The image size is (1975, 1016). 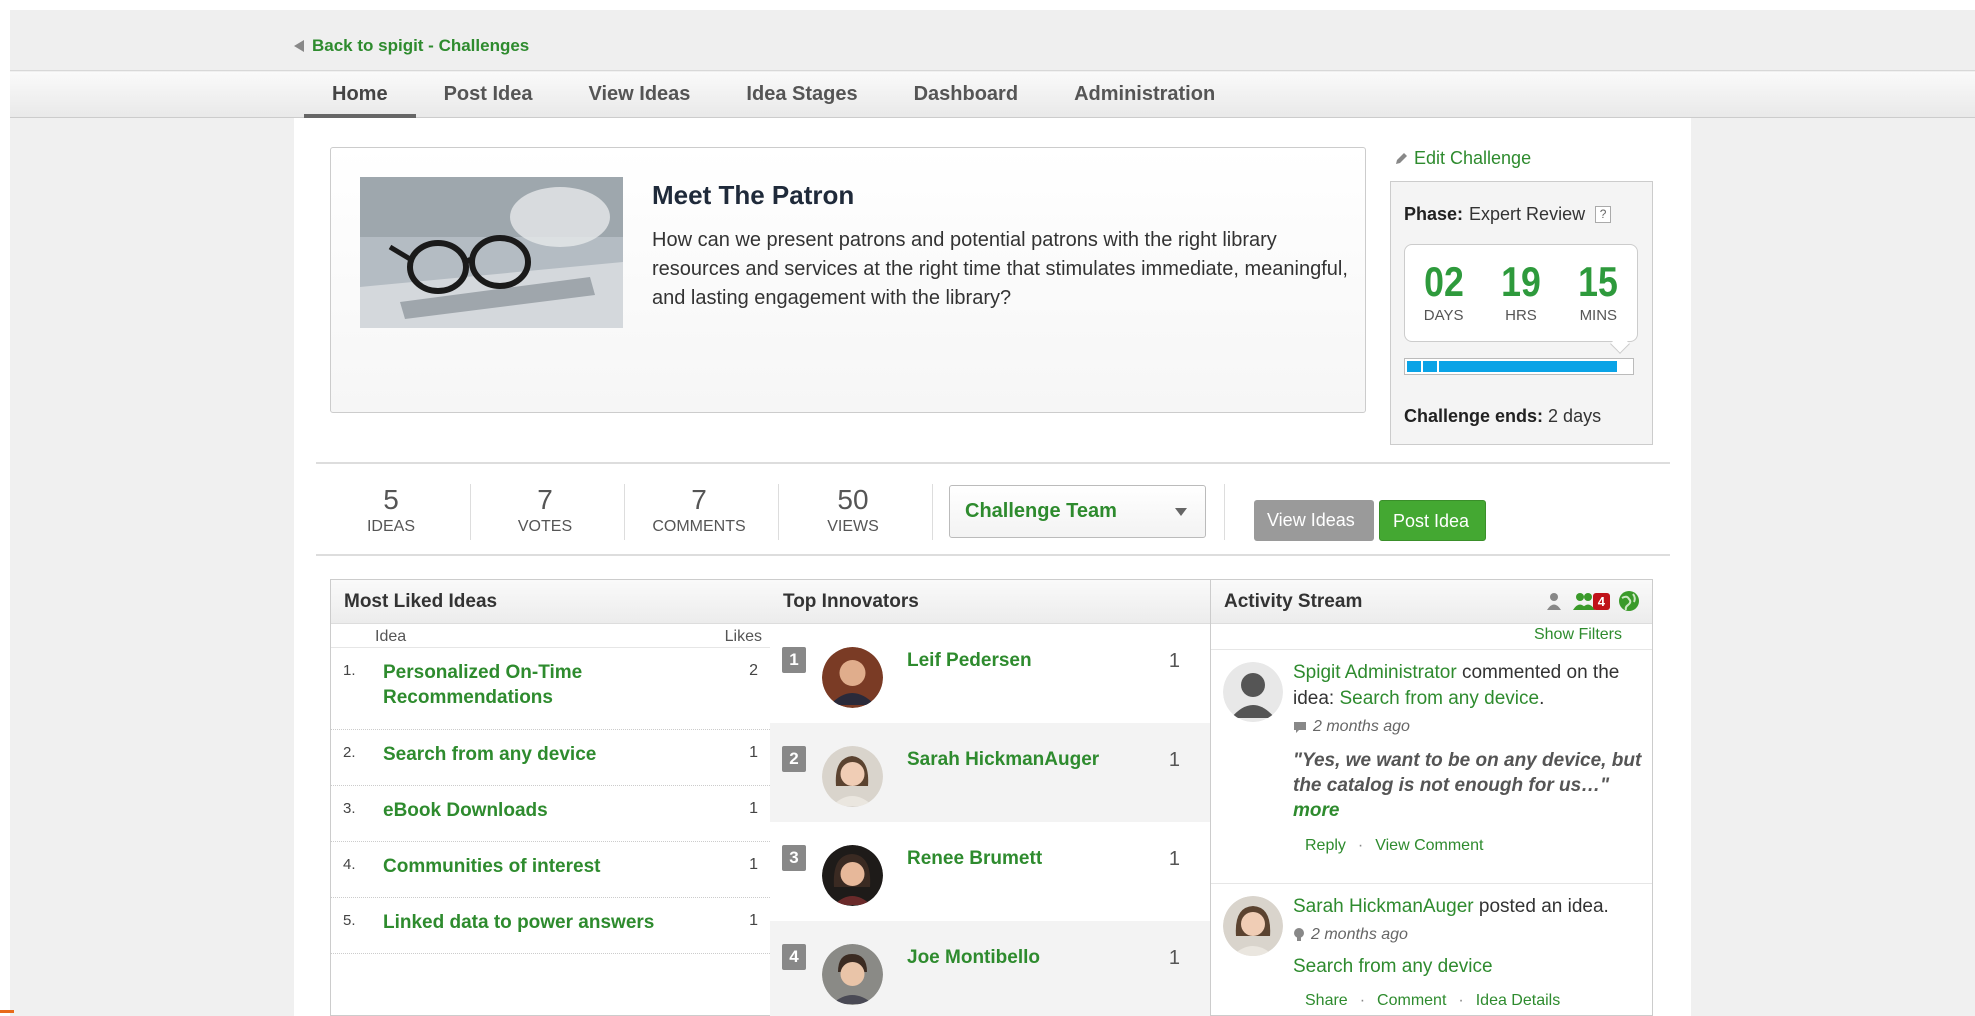 What do you see at coordinates (1521, 281) in the screenshot?
I see `hours-value: 19` at bounding box center [1521, 281].